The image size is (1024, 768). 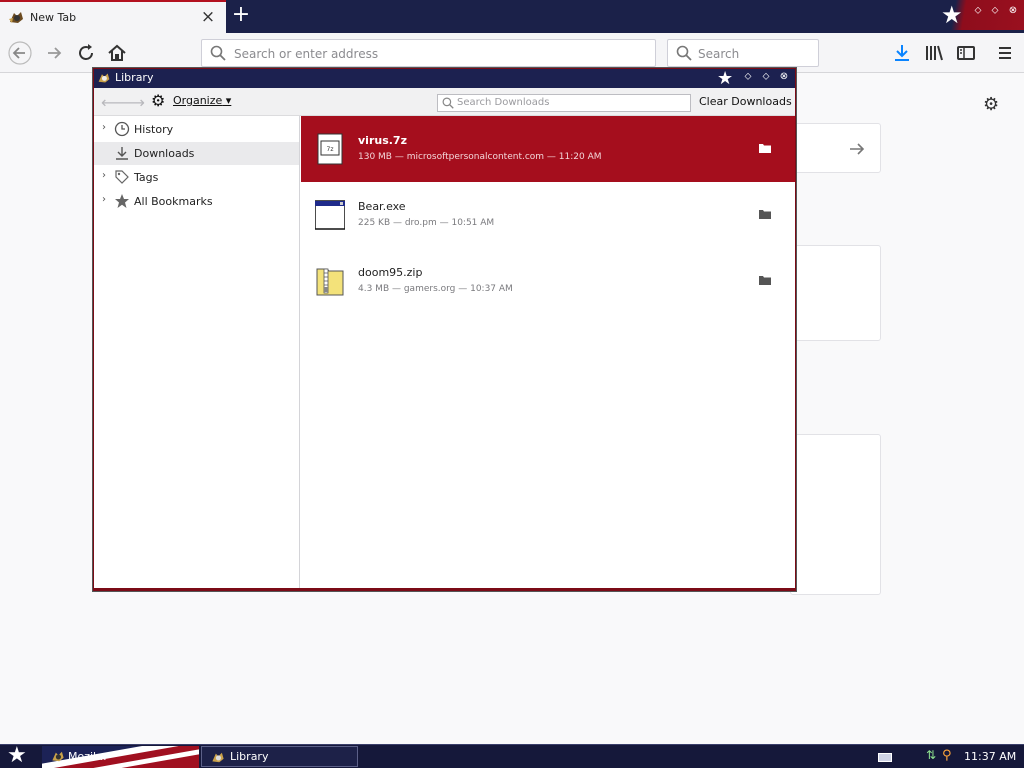 What do you see at coordinates (122, 177) in the screenshot?
I see `tag-icon` at bounding box center [122, 177].